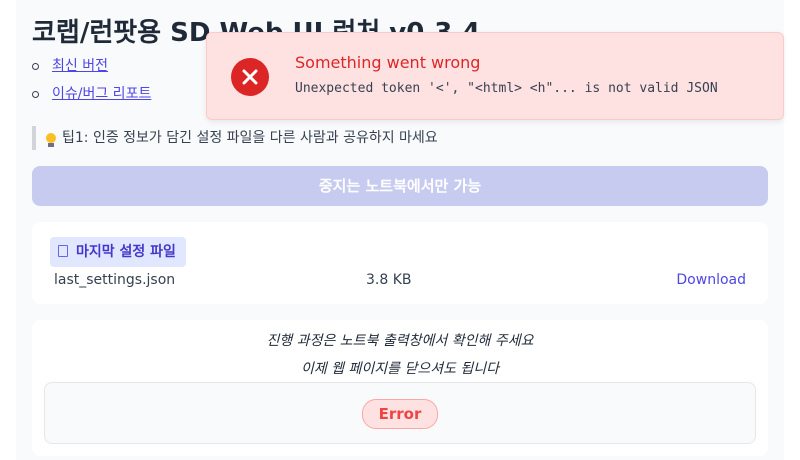  Describe the element at coordinates (63, 251) in the screenshot. I see `document-icon` at that location.